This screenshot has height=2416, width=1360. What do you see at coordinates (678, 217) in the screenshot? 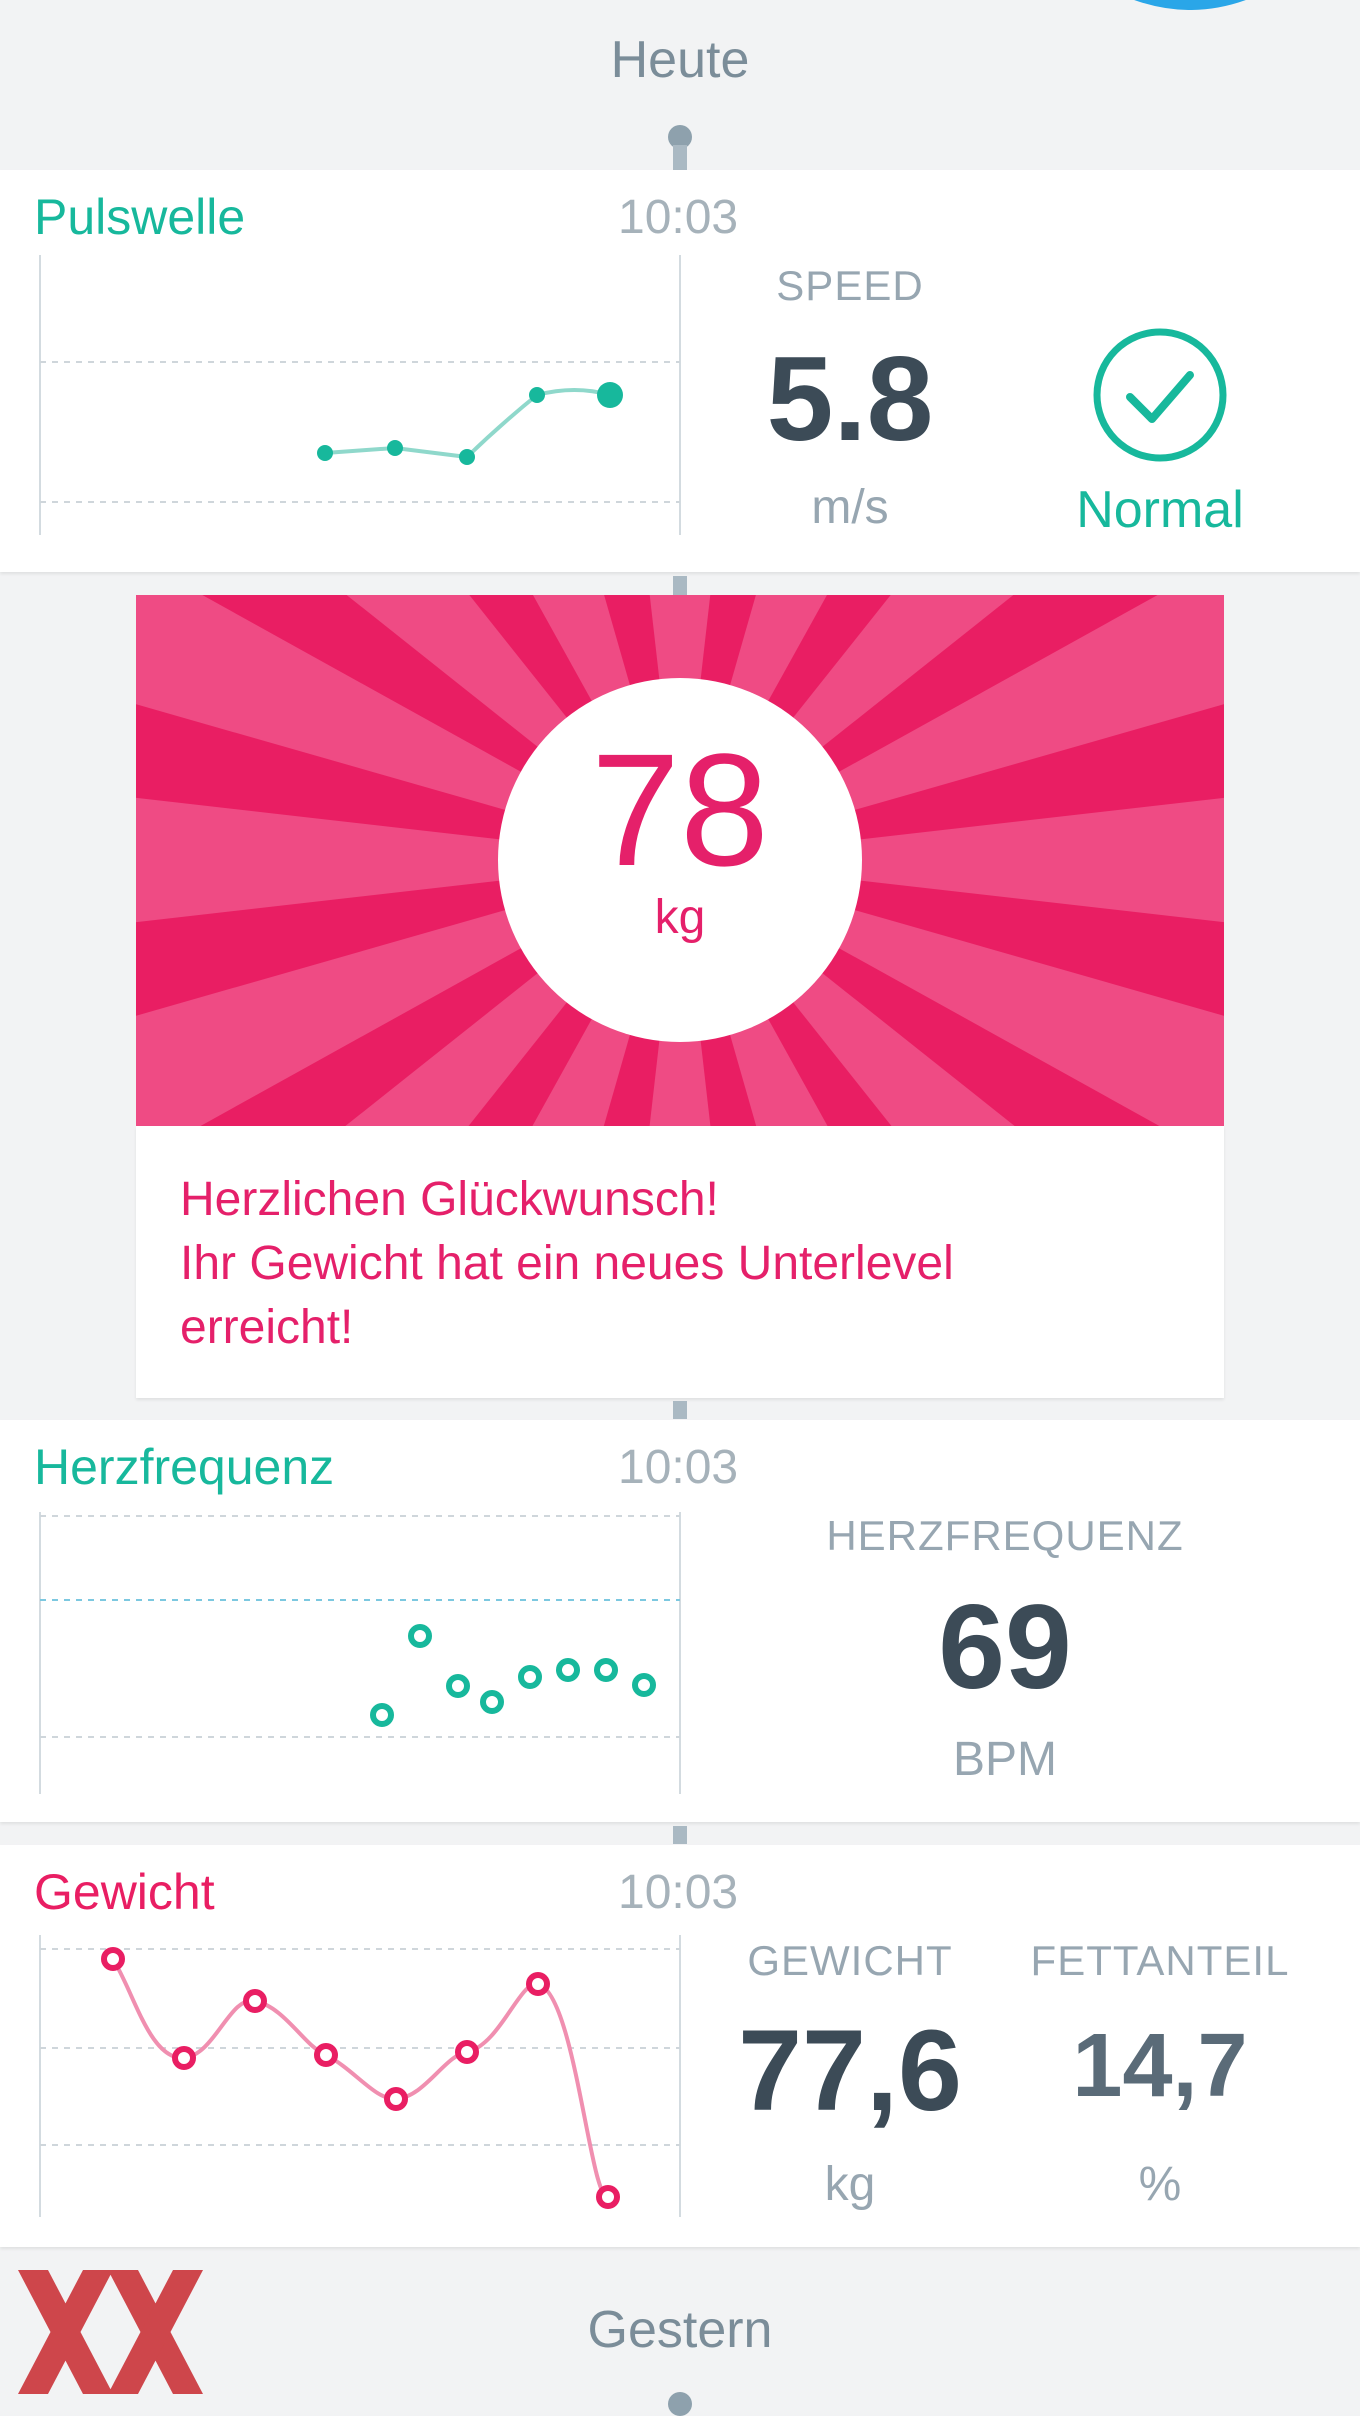
I see `pulse-wave-time: 10:03` at bounding box center [678, 217].